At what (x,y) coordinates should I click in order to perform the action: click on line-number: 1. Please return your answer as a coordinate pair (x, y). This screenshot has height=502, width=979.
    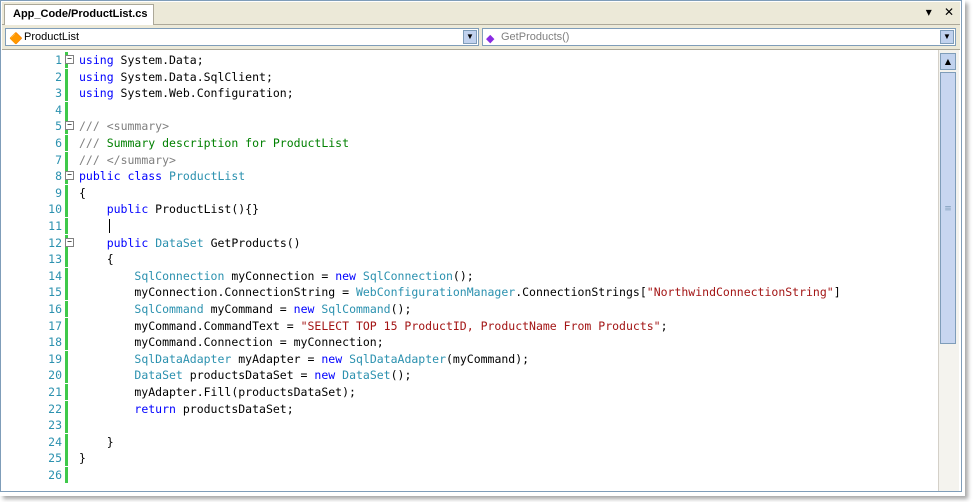
    Looking at the image, I should click on (58, 60).